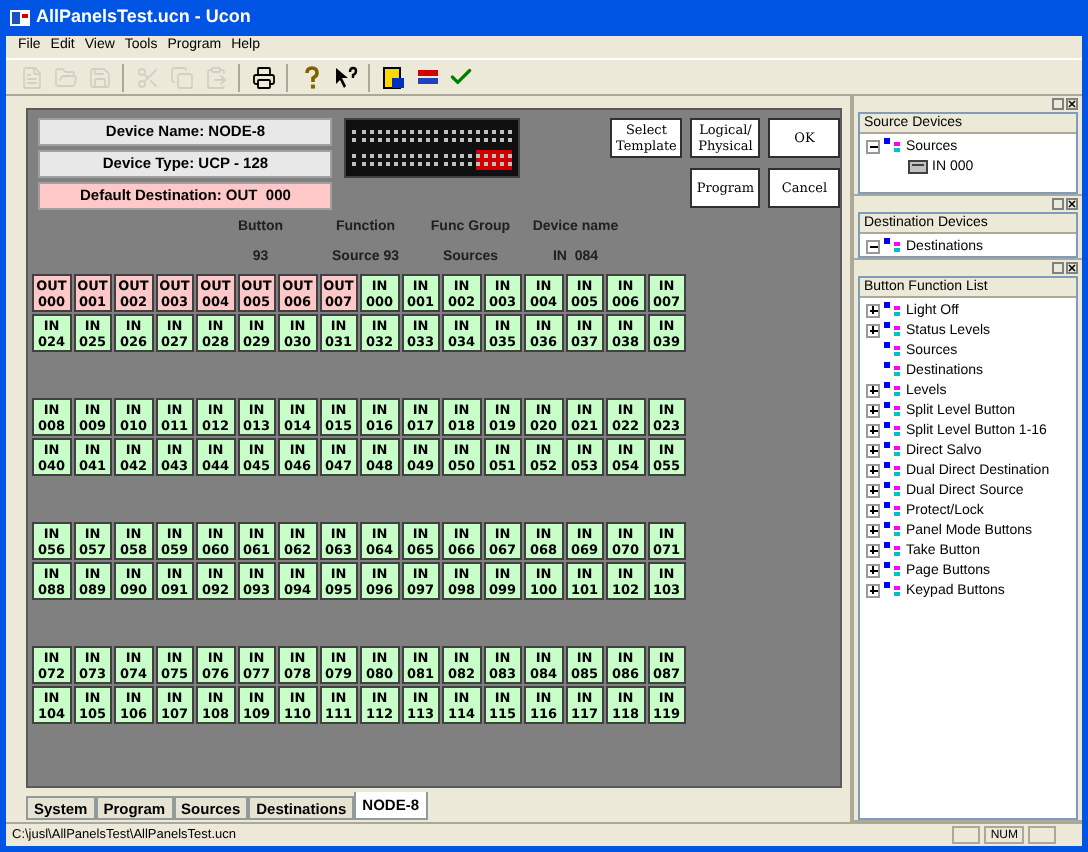  What do you see at coordinates (20, 18) in the screenshot?
I see `app-icon` at bounding box center [20, 18].